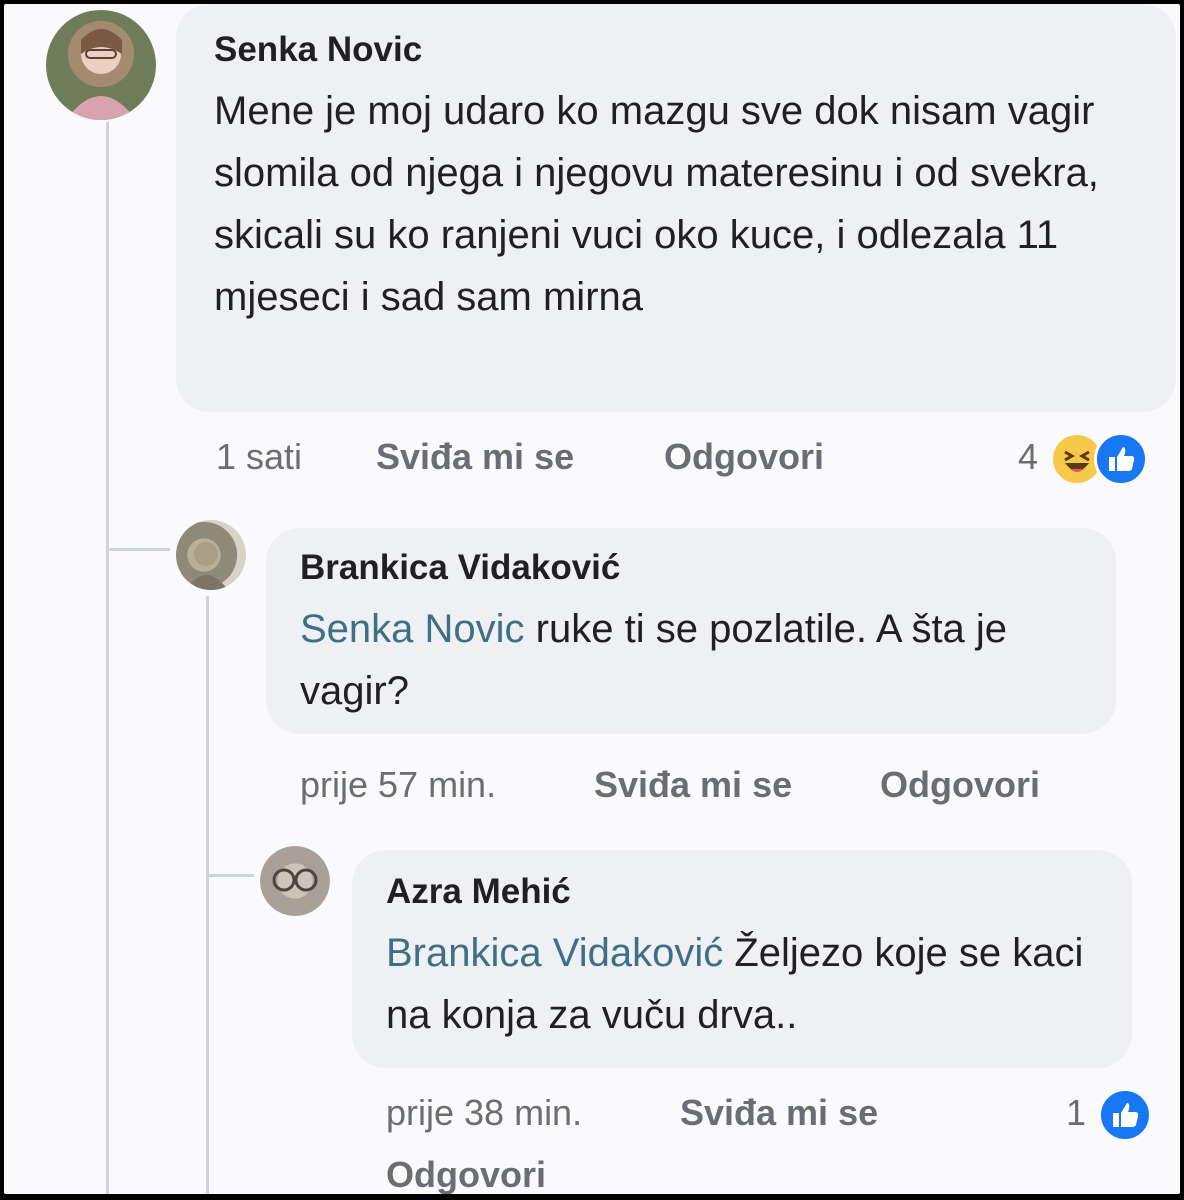 The width and height of the screenshot is (1184, 1200). Describe the element at coordinates (460, 568) in the screenshot. I see `comment-author: Brankica Vidaković` at that location.